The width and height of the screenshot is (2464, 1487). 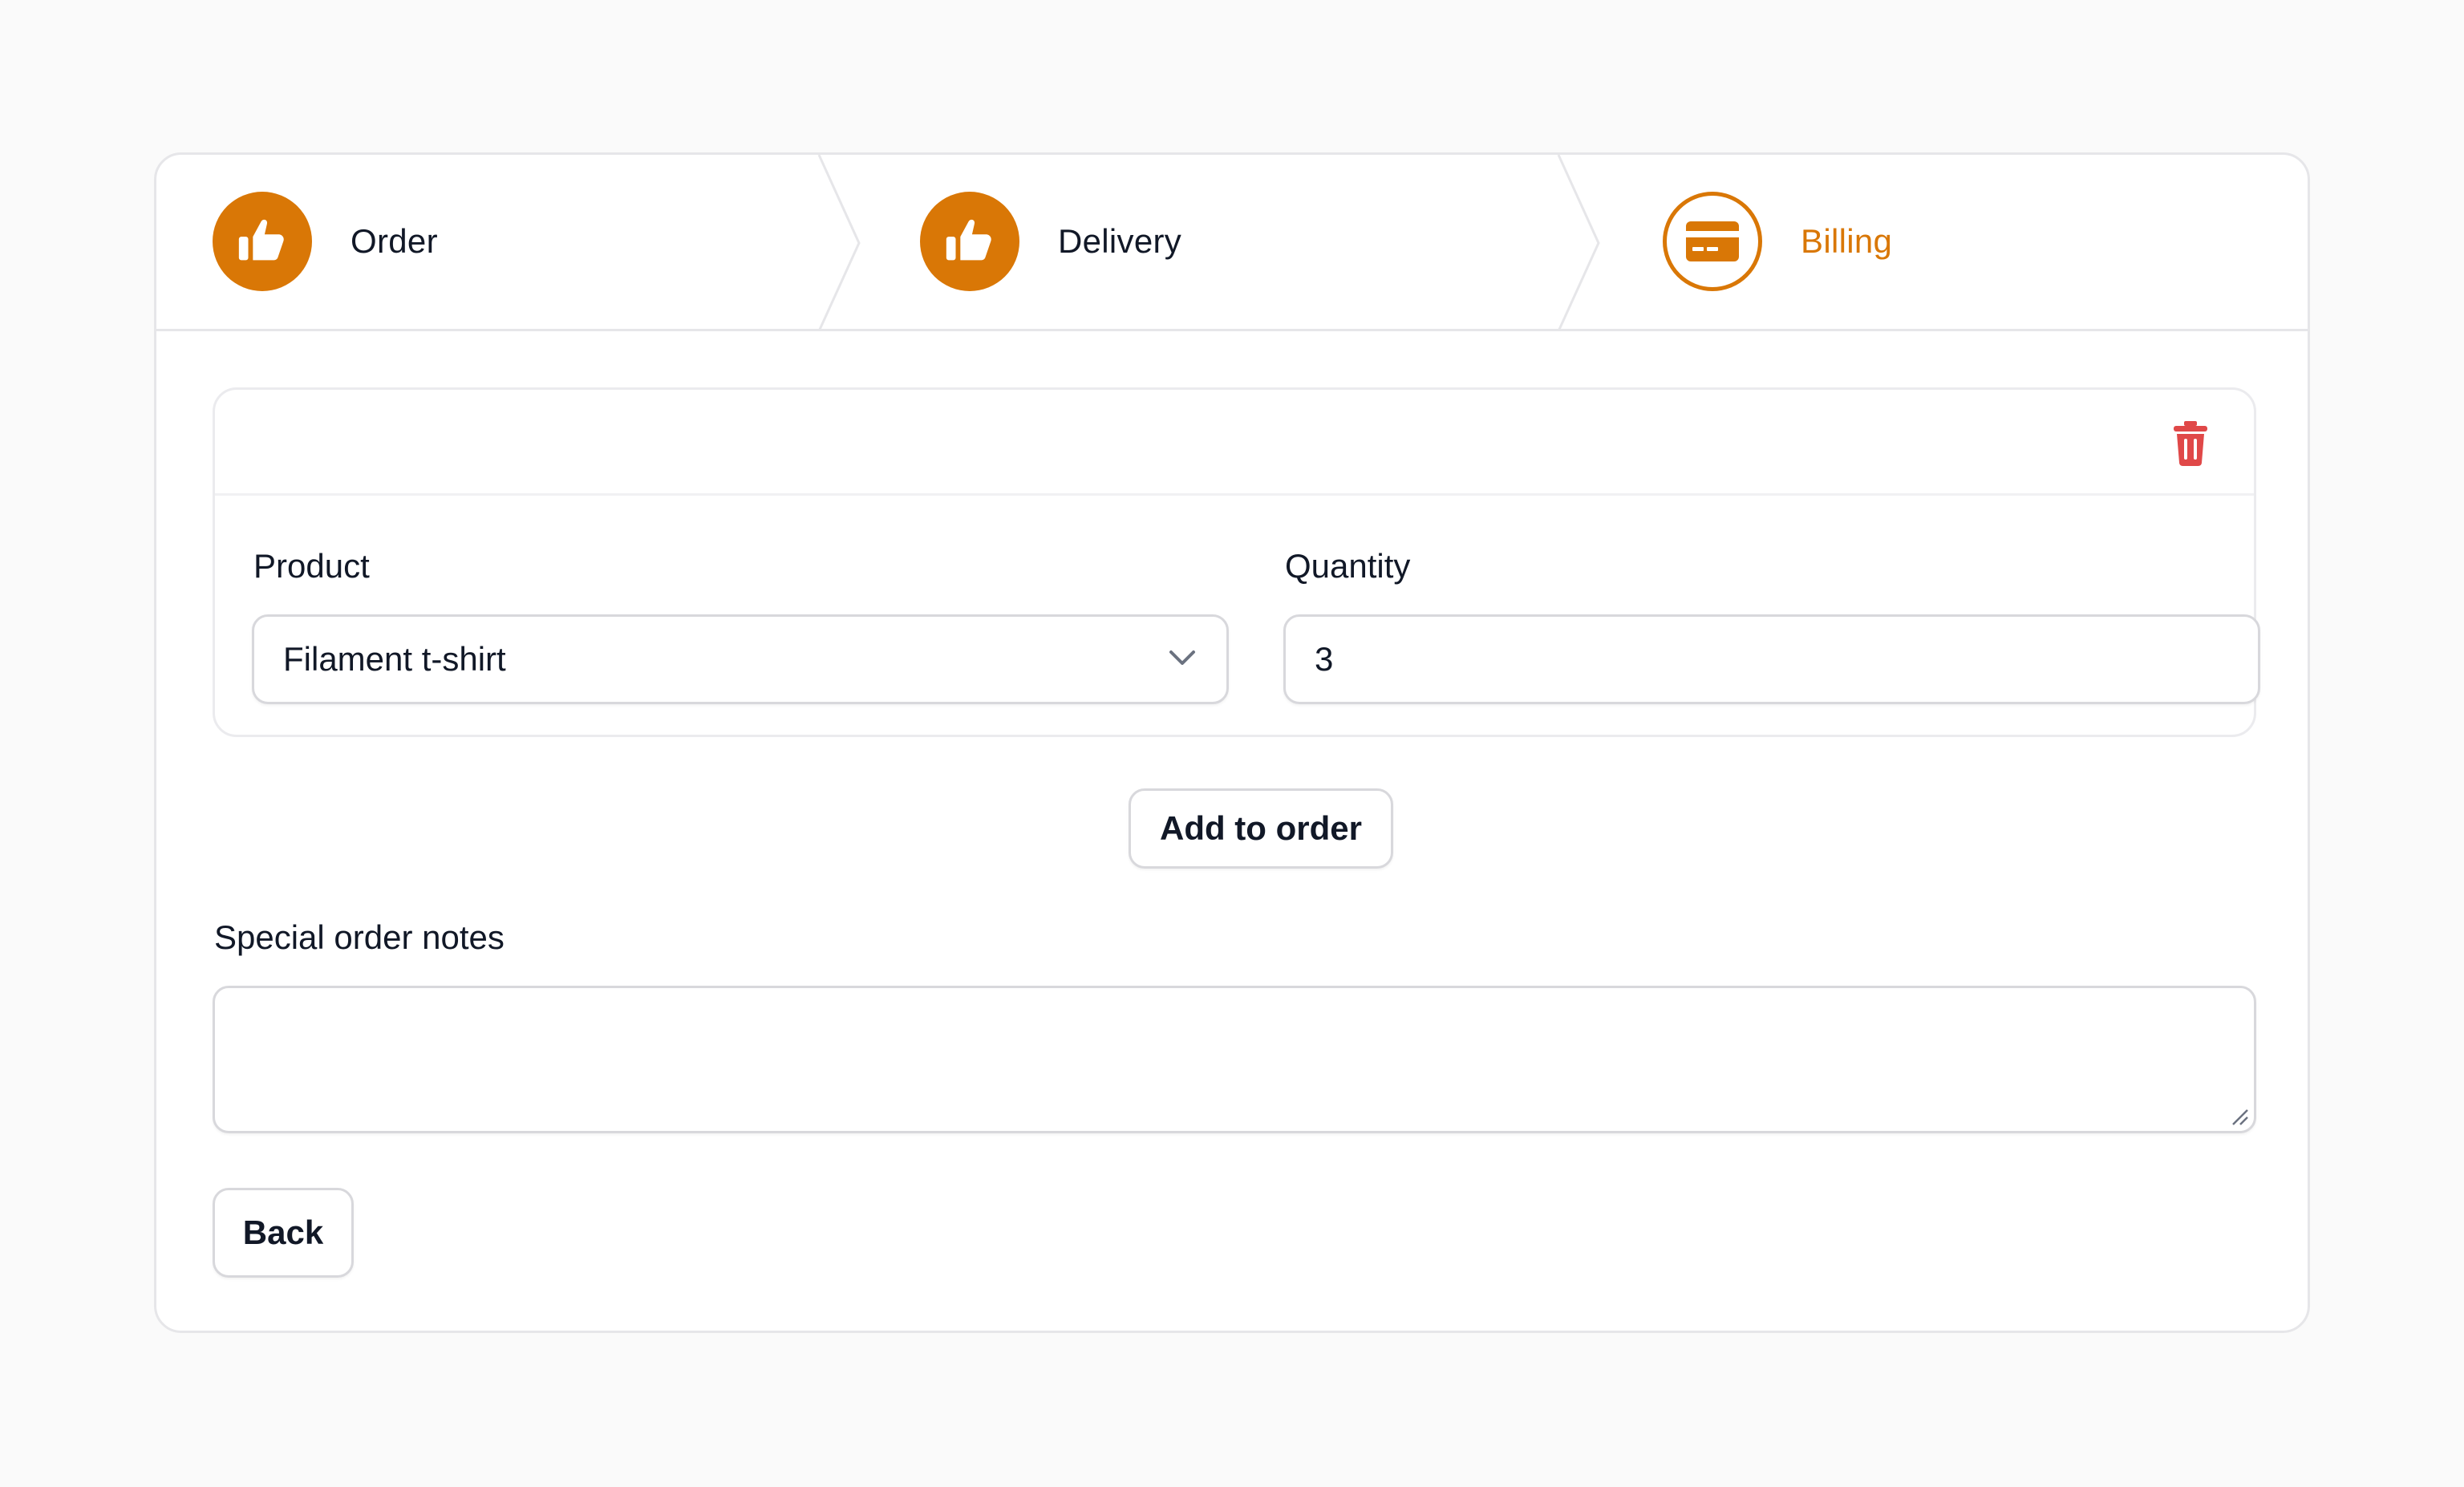 What do you see at coordinates (1847, 241) in the screenshot?
I see `step-billing-label: Billing` at bounding box center [1847, 241].